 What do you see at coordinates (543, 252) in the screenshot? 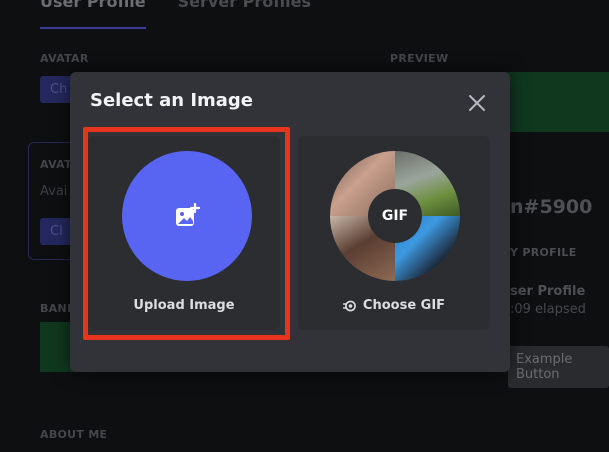
I see `preview-profile-label: Y PROFILE` at bounding box center [543, 252].